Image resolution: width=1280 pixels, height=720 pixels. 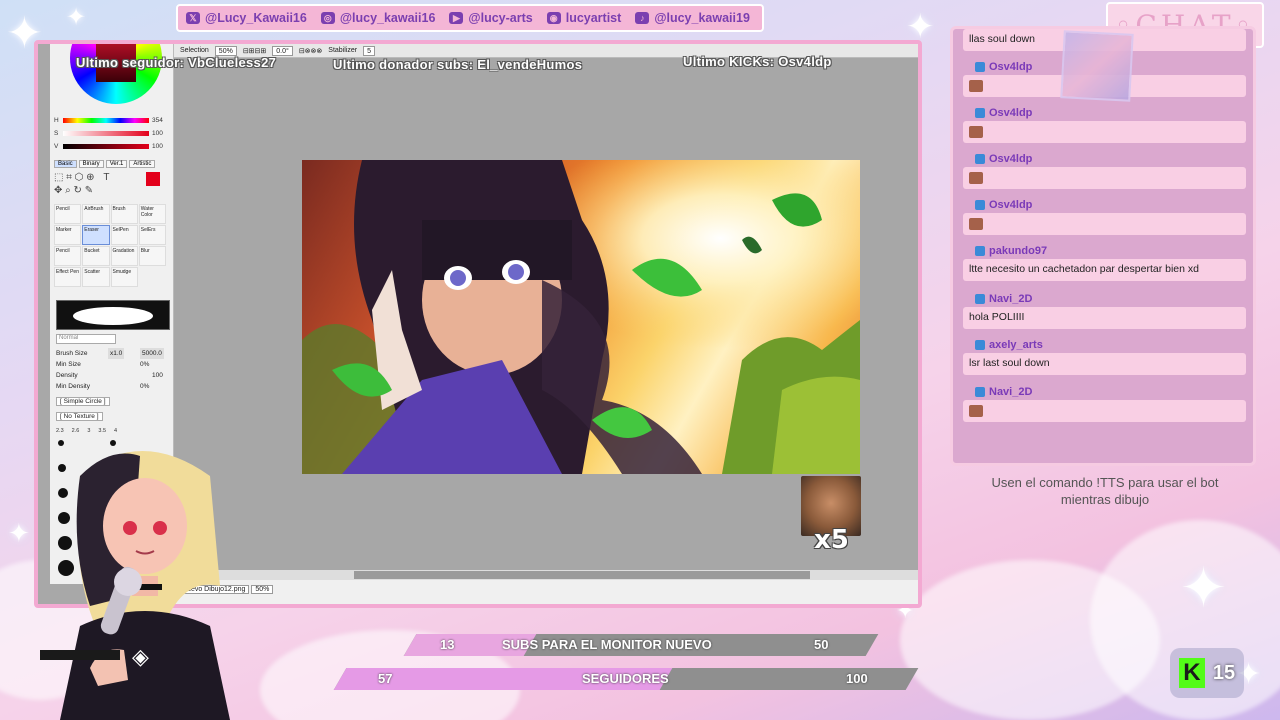 What do you see at coordinates (116, 353) in the screenshot?
I see `brush-size-mult: x1.0` at bounding box center [116, 353].